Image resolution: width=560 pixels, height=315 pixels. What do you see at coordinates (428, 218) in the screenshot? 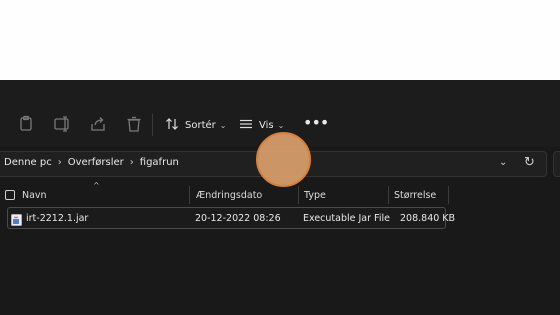
I see `file-size: 208.840 KB` at bounding box center [428, 218].